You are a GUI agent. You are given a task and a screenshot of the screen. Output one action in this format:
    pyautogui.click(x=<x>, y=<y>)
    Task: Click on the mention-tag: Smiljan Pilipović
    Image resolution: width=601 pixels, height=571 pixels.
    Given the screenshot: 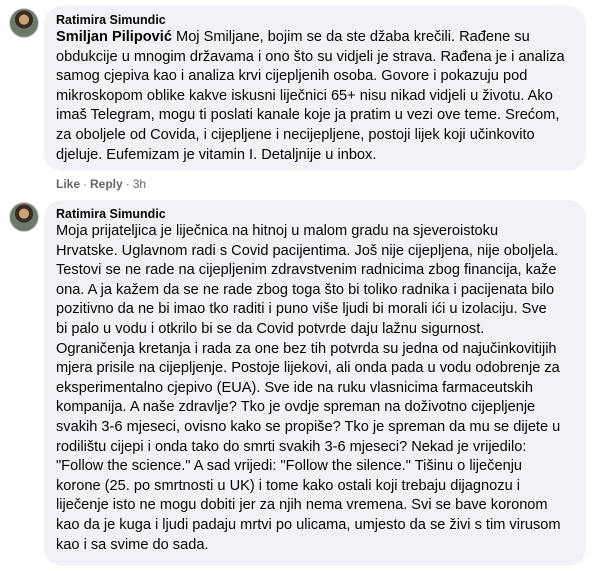 What is the action you would take?
    pyautogui.click(x=114, y=37)
    